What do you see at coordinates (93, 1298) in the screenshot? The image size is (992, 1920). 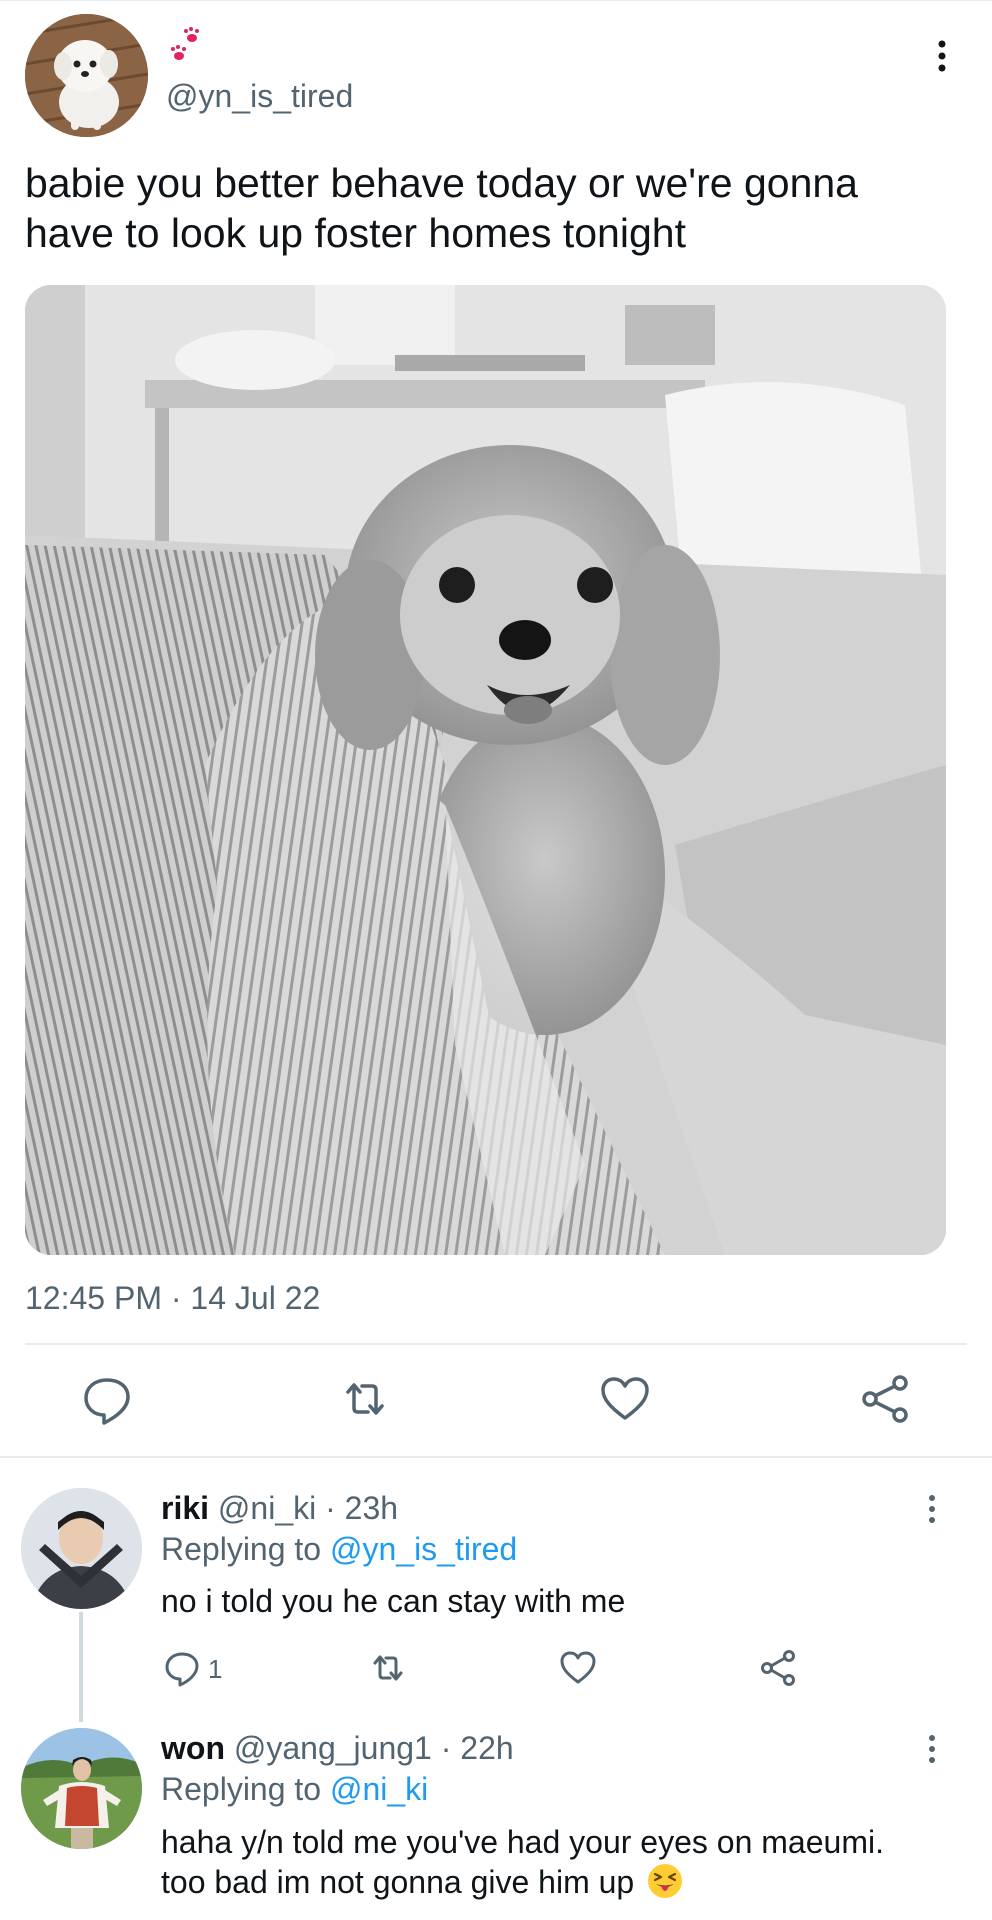 I see `tweet-time: 12:45 PM` at bounding box center [93, 1298].